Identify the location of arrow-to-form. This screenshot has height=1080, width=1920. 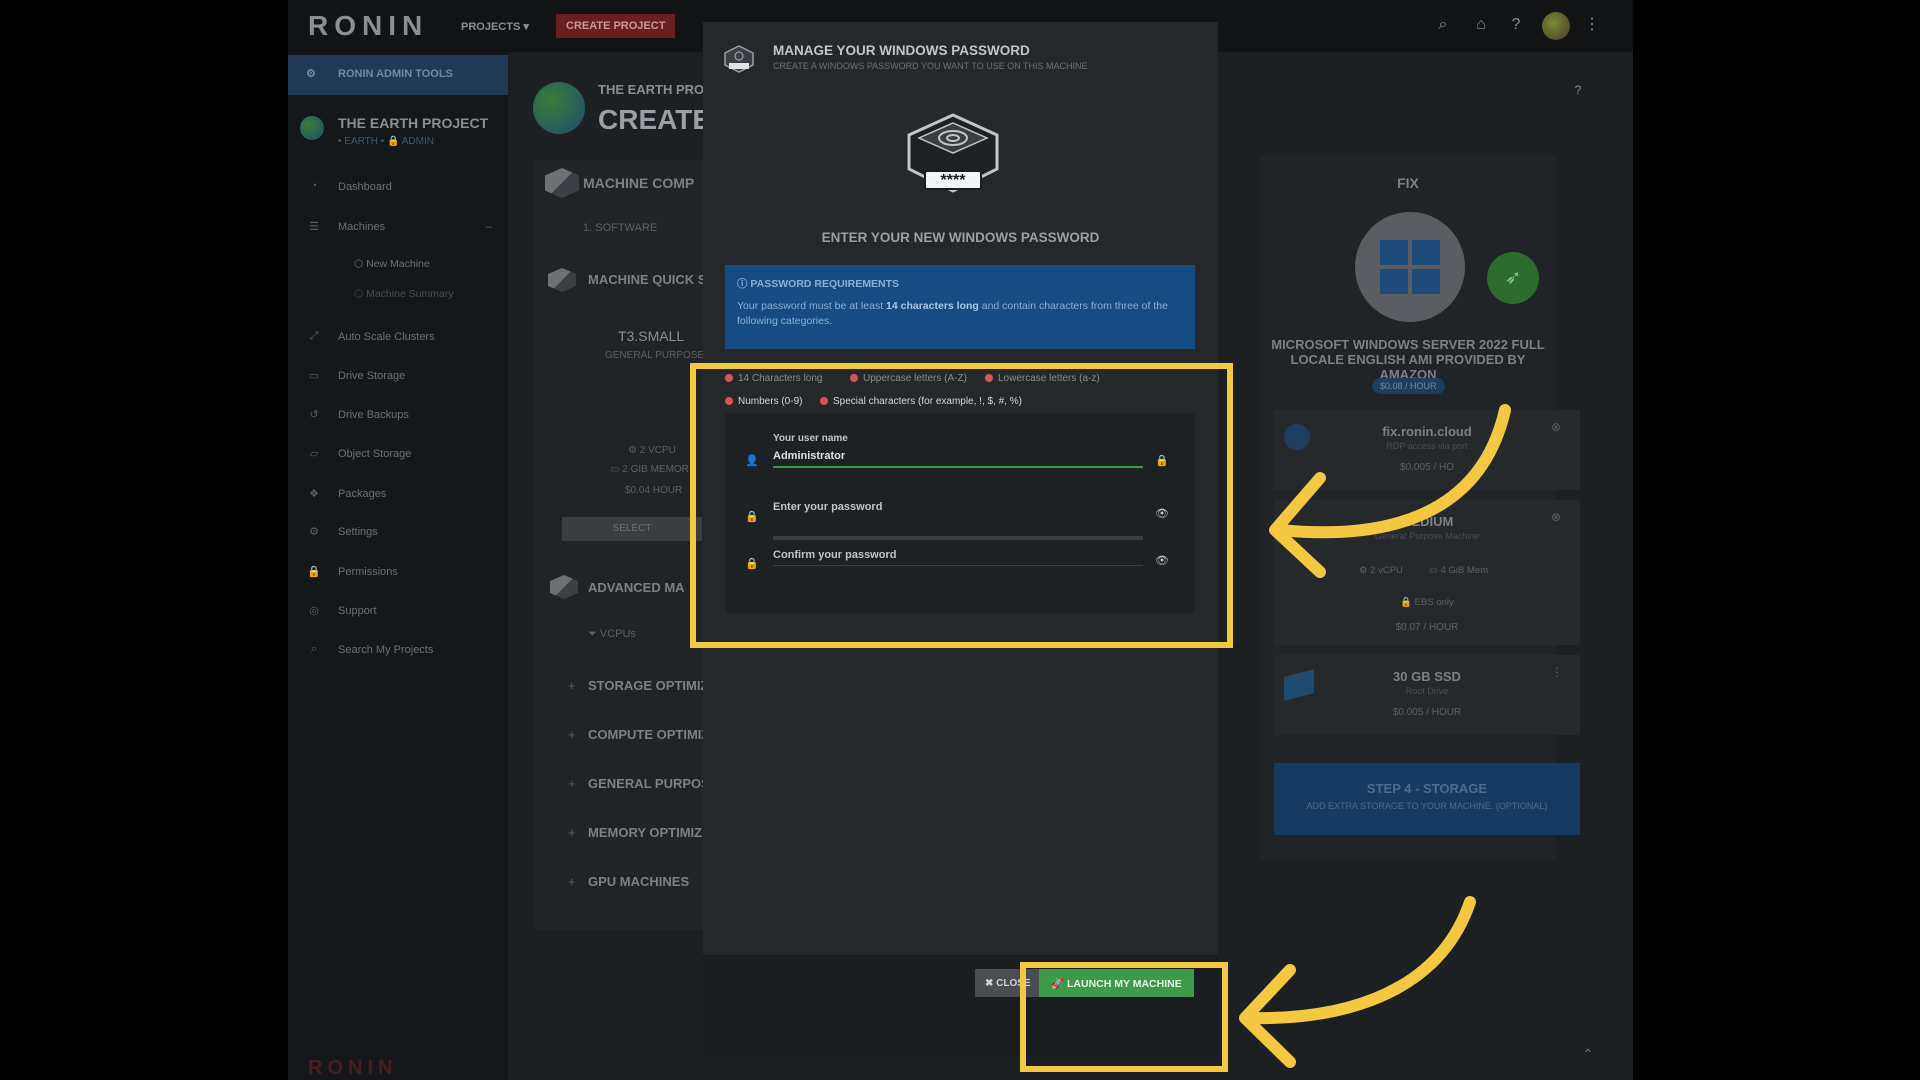
(1392, 471).